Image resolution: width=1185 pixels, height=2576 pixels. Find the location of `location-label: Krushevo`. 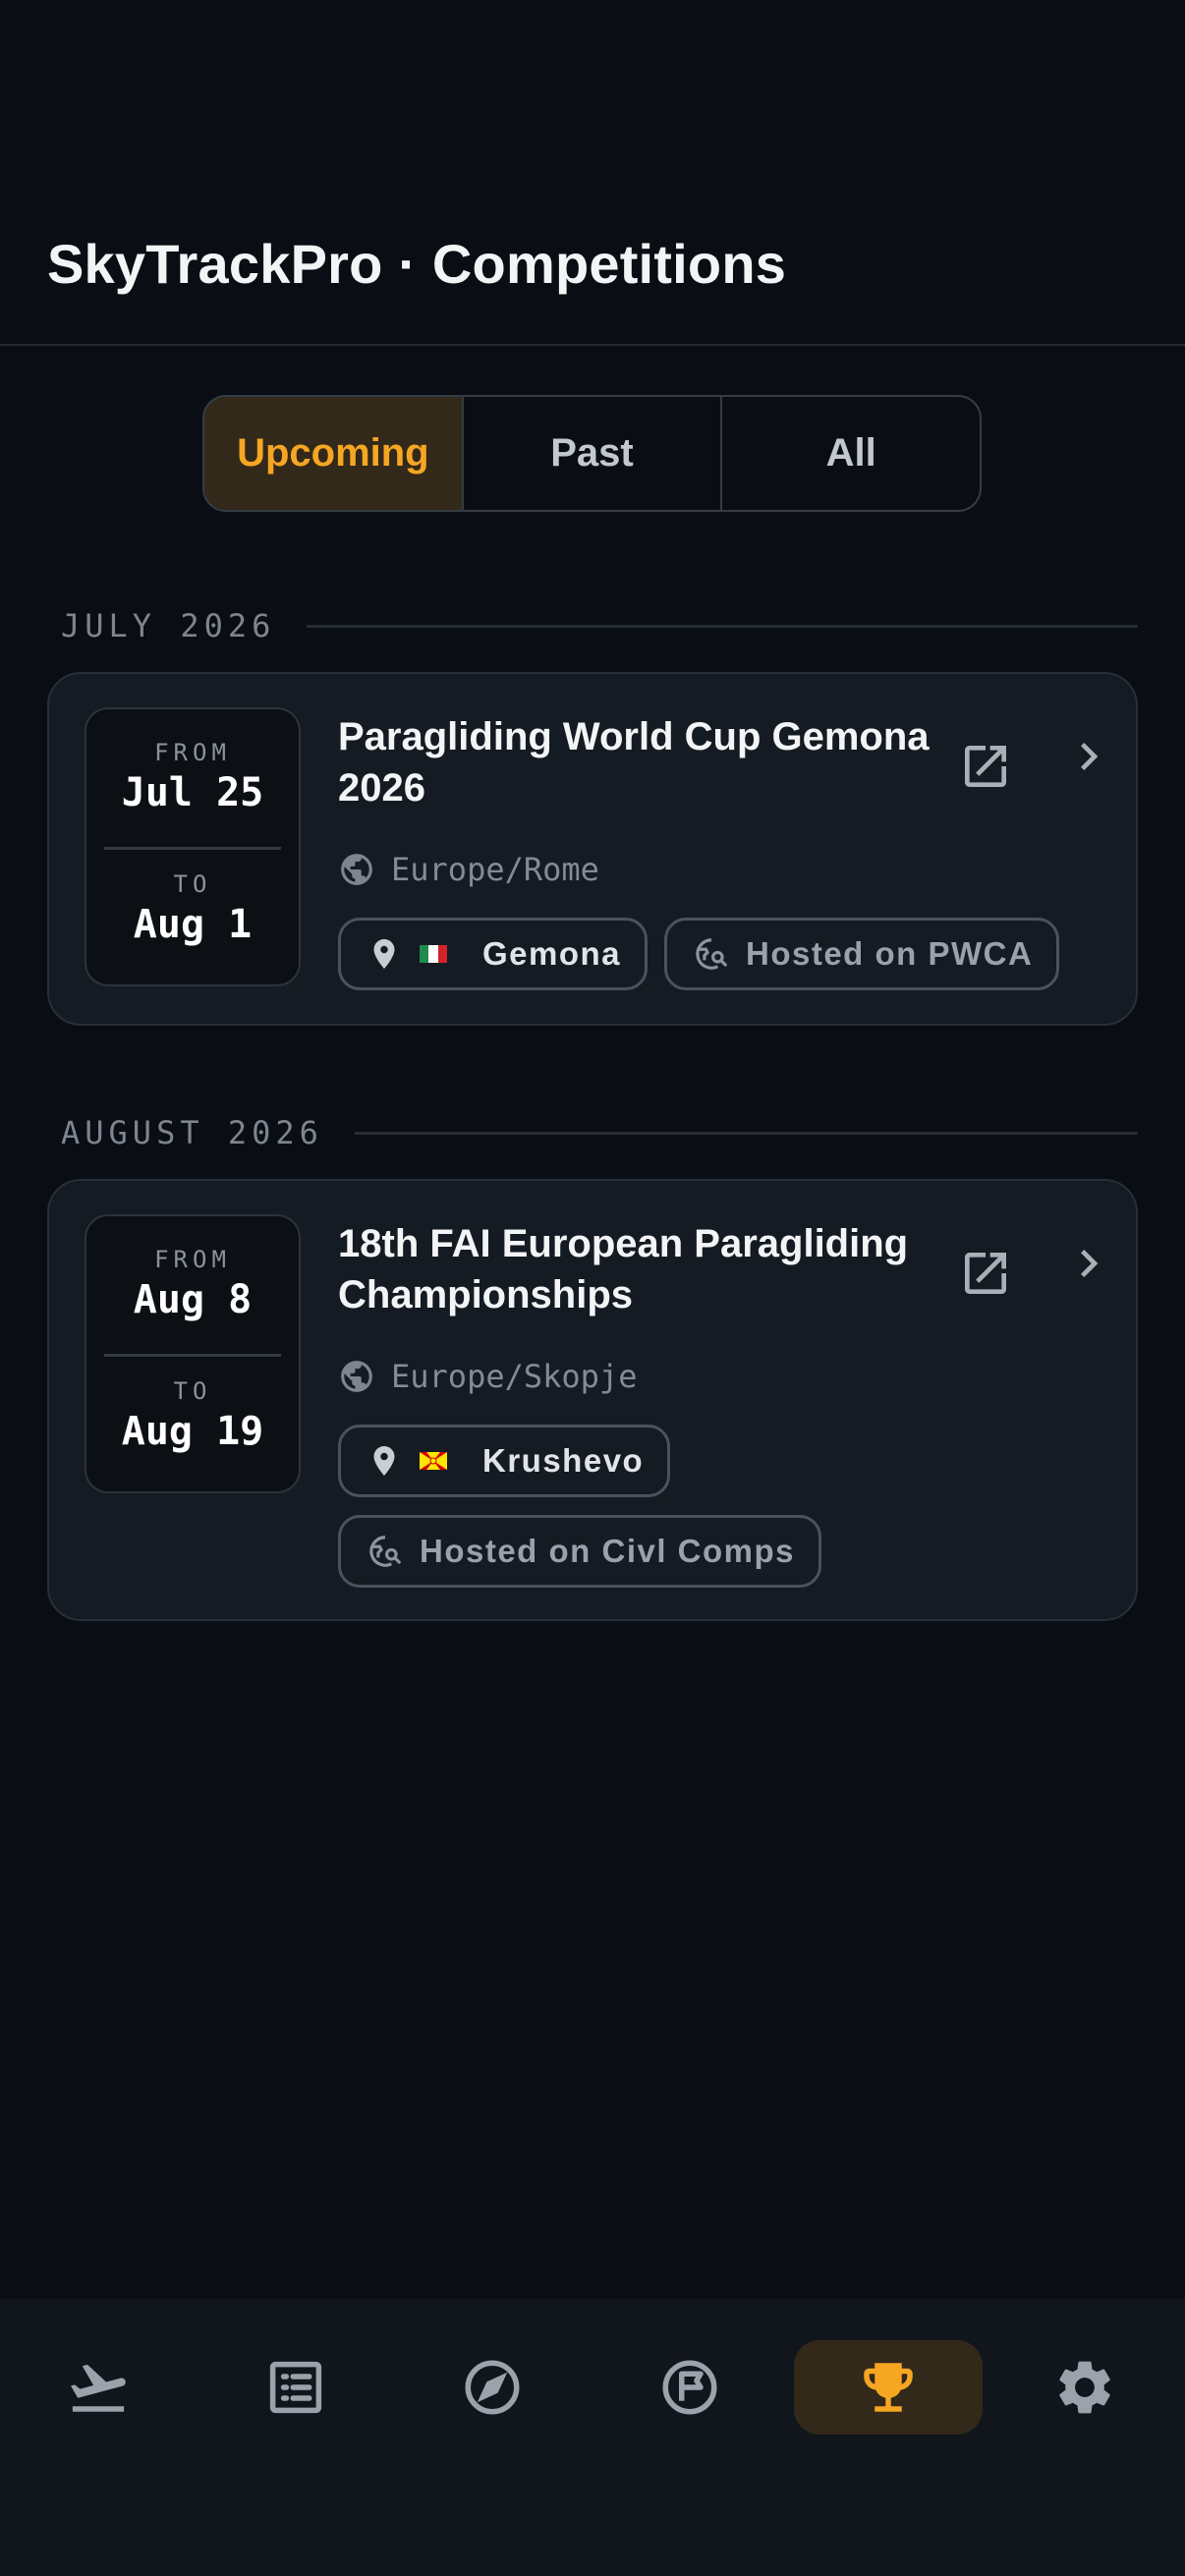

location-label: Krushevo is located at coordinates (563, 1460).